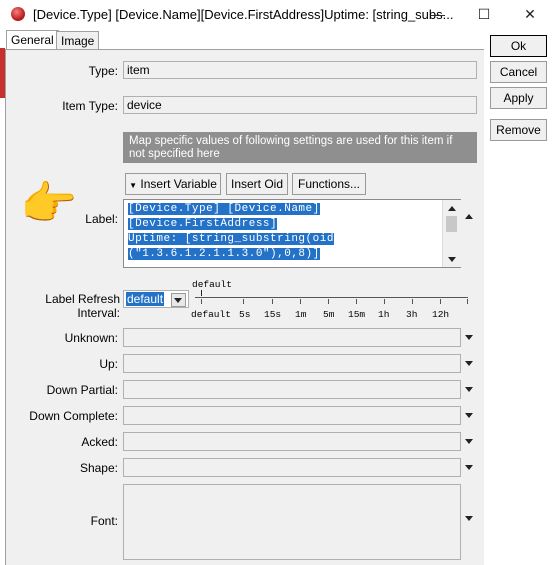  What do you see at coordinates (104, 521) in the screenshot?
I see `font-label: Font:` at bounding box center [104, 521].